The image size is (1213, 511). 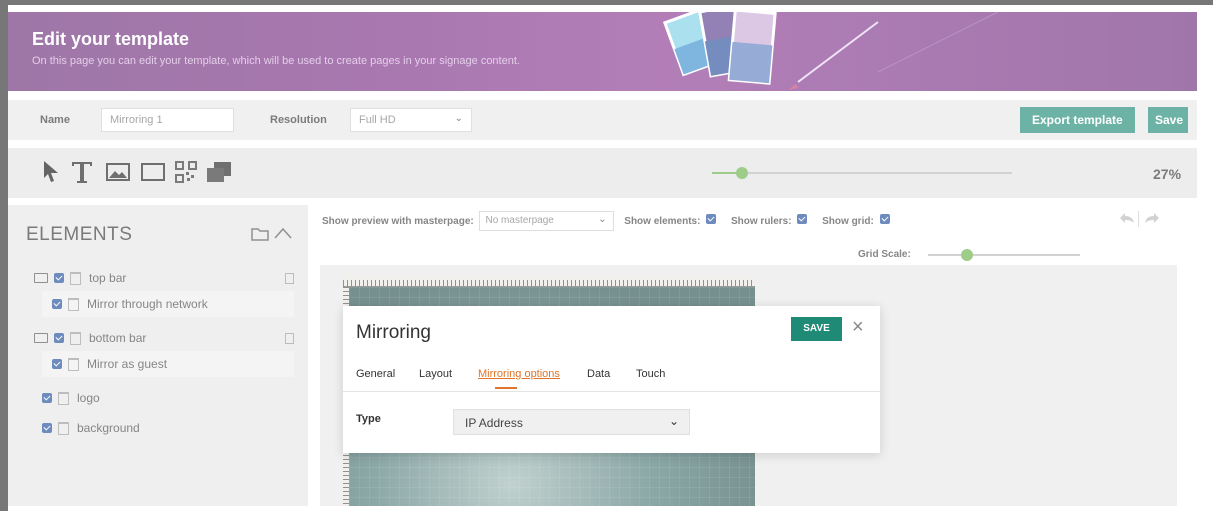 I want to click on type-value: IP Address, so click(x=494, y=423).